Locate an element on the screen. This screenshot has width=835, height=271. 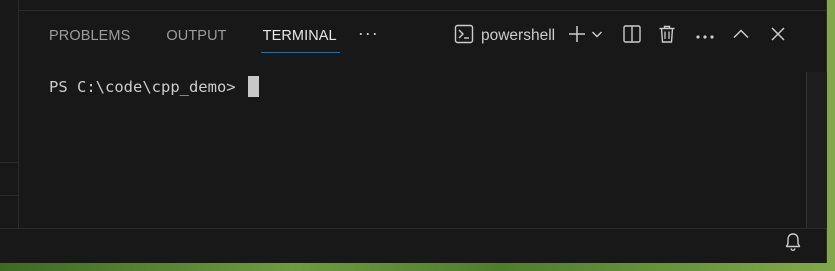
tab-problems: PROBLEMS is located at coordinates (89, 36).